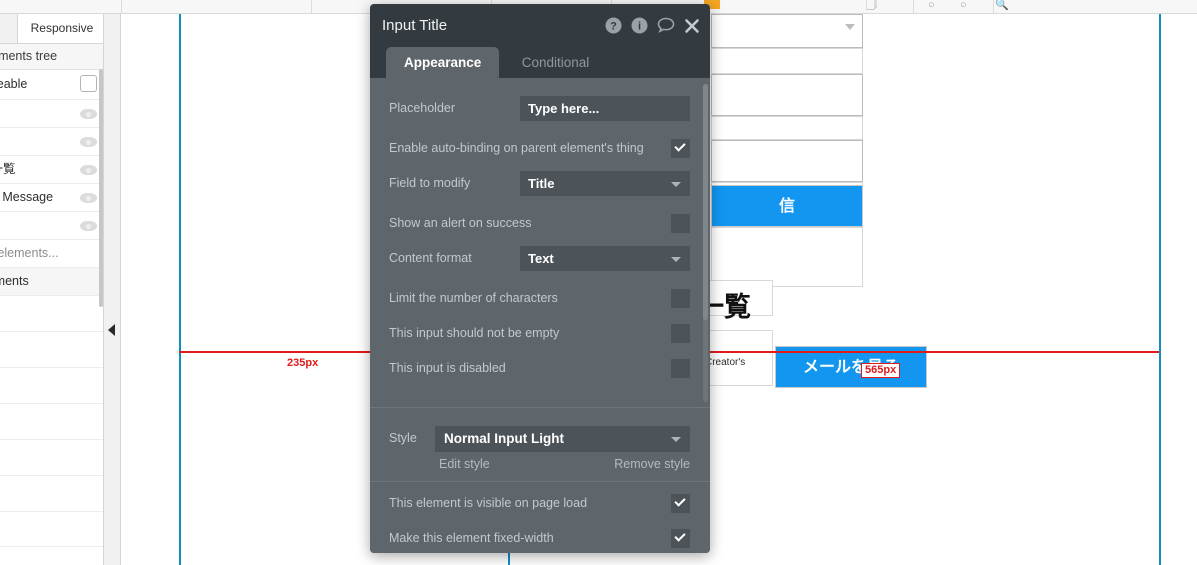 The height and width of the screenshot is (565, 1197). What do you see at coordinates (931, 6) in the screenshot?
I see `undo-icon: ○` at bounding box center [931, 6].